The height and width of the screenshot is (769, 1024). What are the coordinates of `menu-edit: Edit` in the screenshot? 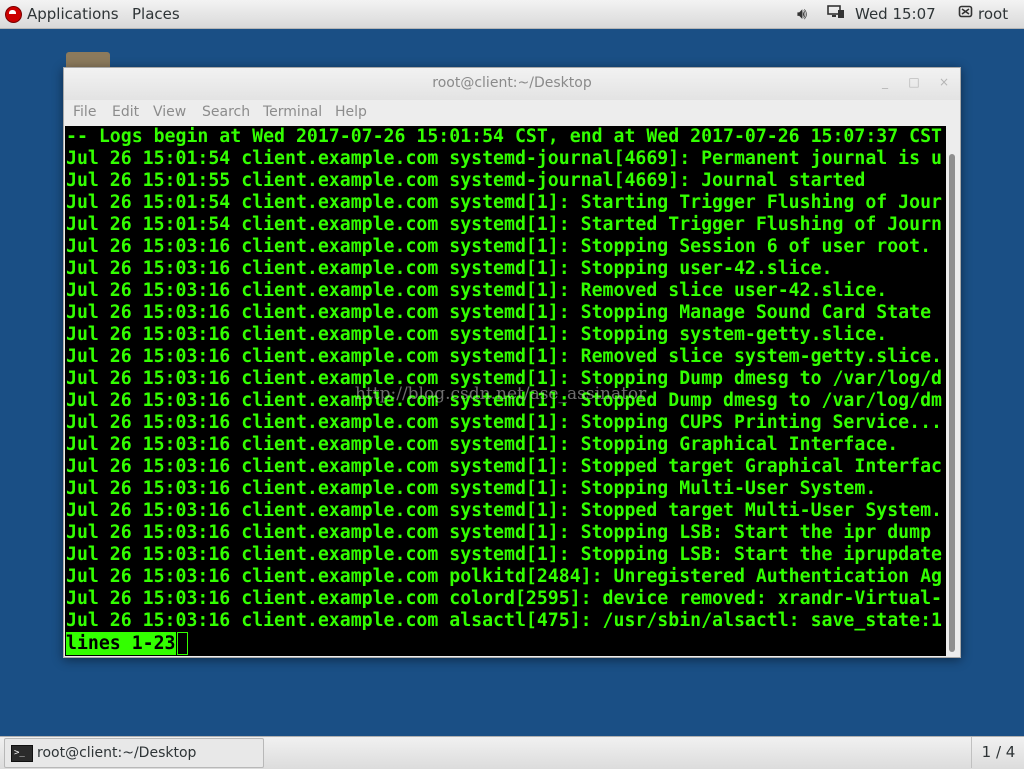 It's located at (125, 112).